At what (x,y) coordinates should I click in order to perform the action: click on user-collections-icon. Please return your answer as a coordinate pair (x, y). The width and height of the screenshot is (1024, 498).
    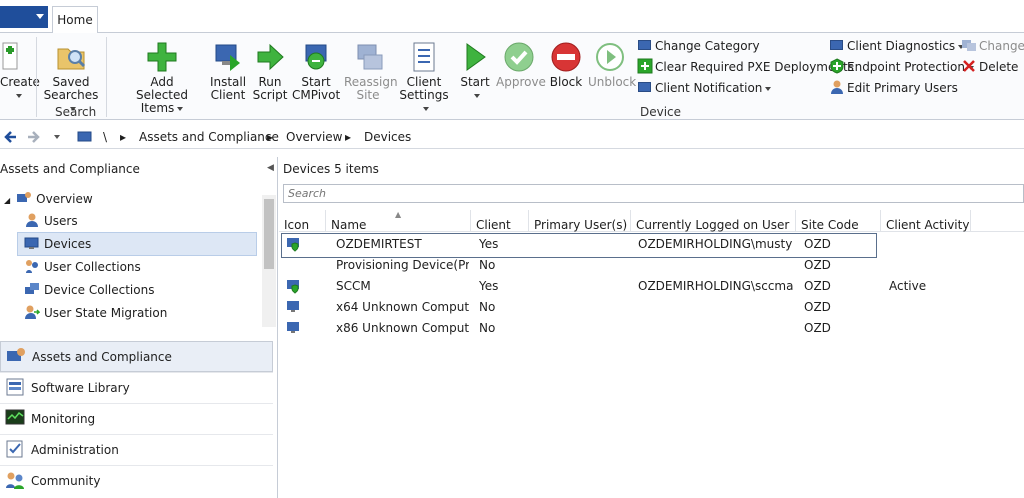
    Looking at the image, I should click on (32, 266).